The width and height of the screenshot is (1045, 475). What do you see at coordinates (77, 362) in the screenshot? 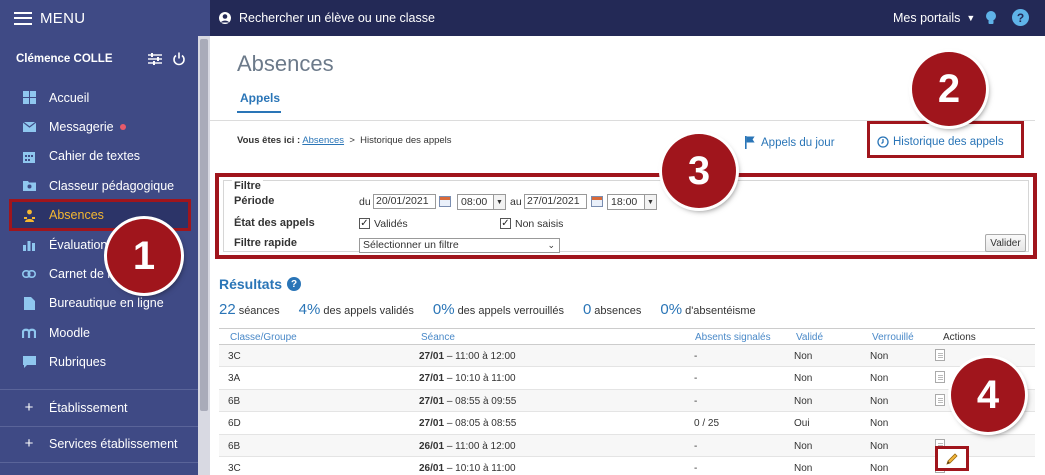
I see `sidebar-item-label: Rubriques` at bounding box center [77, 362].